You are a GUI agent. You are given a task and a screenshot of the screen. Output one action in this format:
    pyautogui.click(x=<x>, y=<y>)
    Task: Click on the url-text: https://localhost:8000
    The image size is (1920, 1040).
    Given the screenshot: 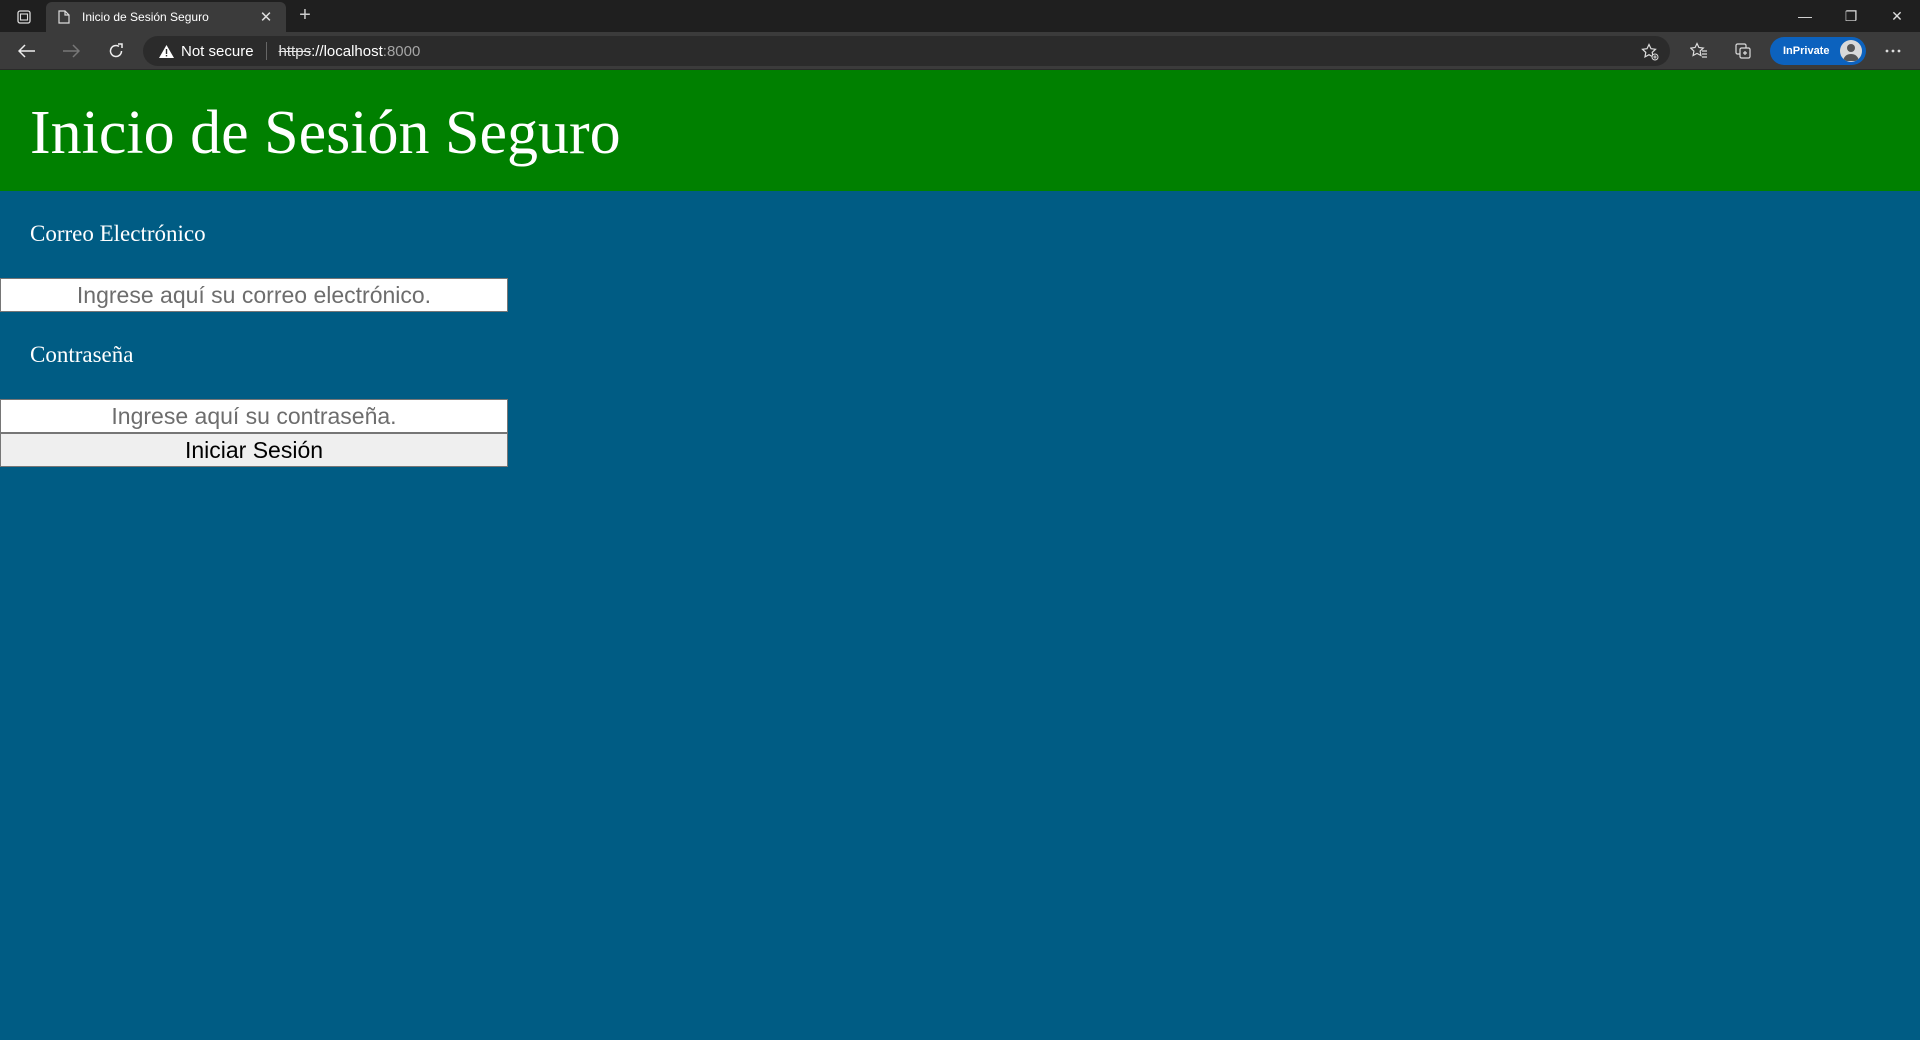 What is the action you would take?
    pyautogui.click(x=350, y=51)
    